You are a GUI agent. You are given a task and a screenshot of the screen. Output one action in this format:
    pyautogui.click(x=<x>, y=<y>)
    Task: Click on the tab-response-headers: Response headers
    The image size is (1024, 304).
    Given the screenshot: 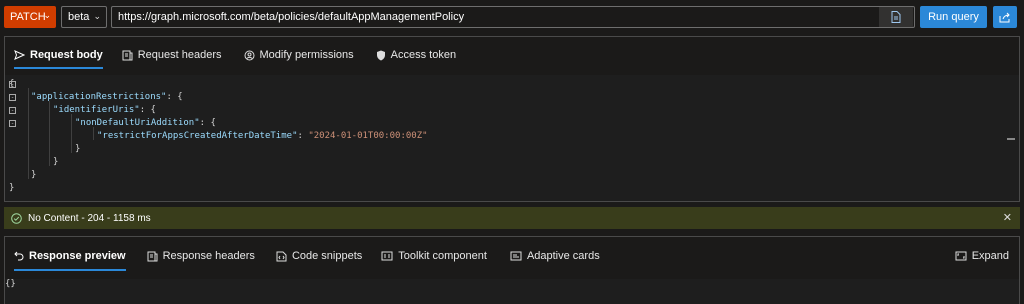 What is the action you would take?
    pyautogui.click(x=201, y=256)
    